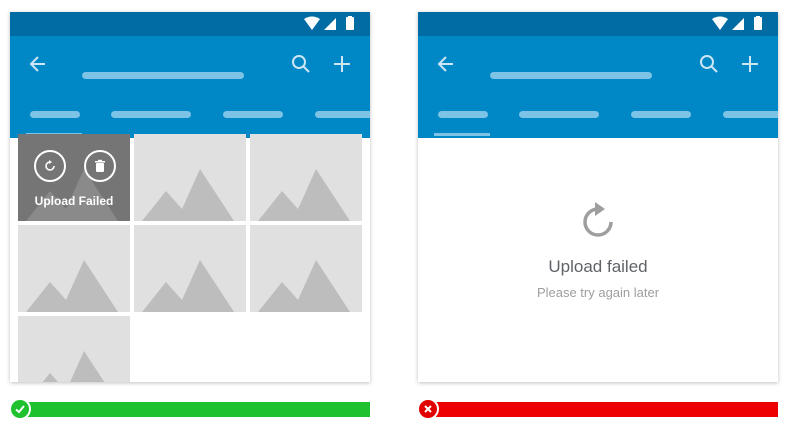 This screenshot has width=788, height=427. I want to click on empty-state-subtitle: Please try again later, so click(598, 292).